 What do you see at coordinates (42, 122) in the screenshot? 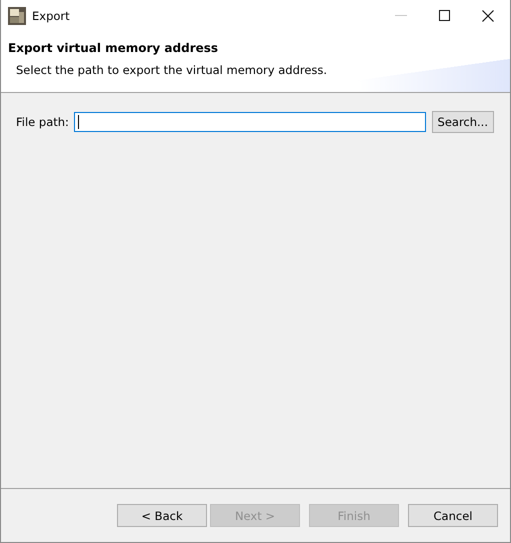
I see `field-label: File path:` at bounding box center [42, 122].